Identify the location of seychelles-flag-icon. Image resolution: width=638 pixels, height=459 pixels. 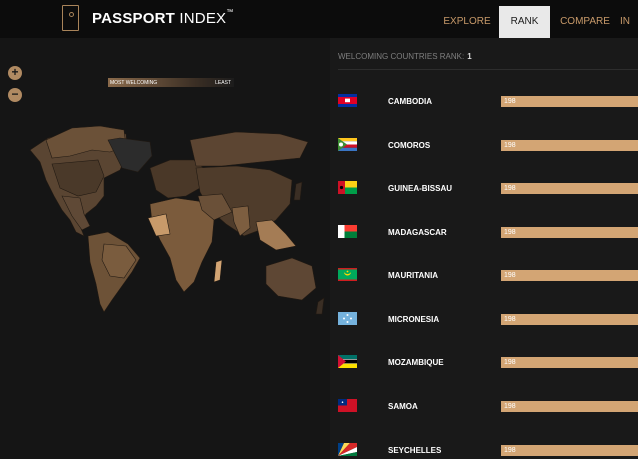
(347, 449).